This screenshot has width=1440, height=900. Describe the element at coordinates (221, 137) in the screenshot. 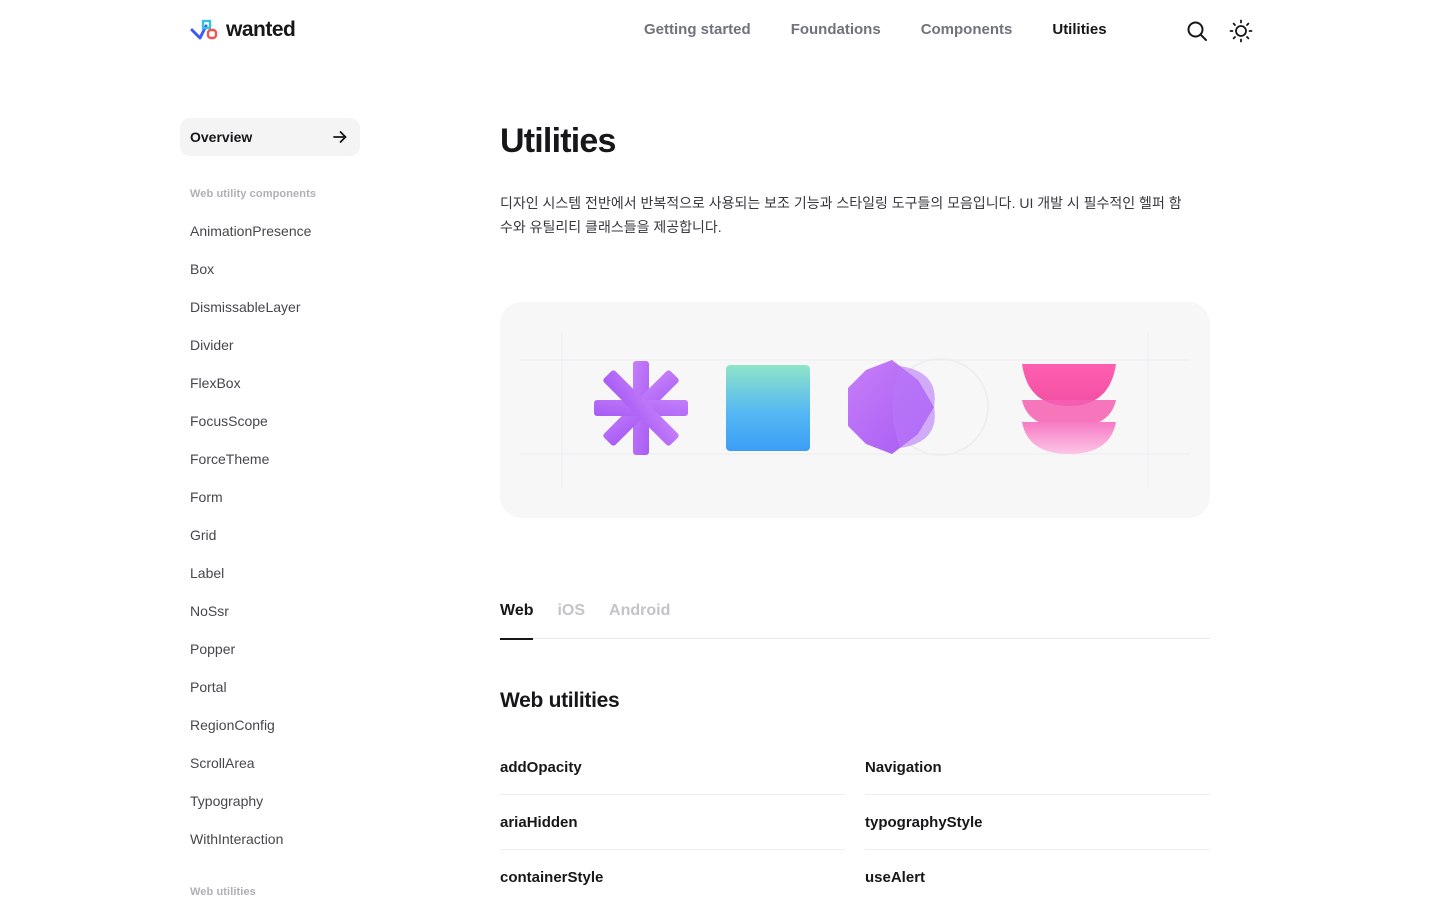

I see `overview-label: Overview` at that location.